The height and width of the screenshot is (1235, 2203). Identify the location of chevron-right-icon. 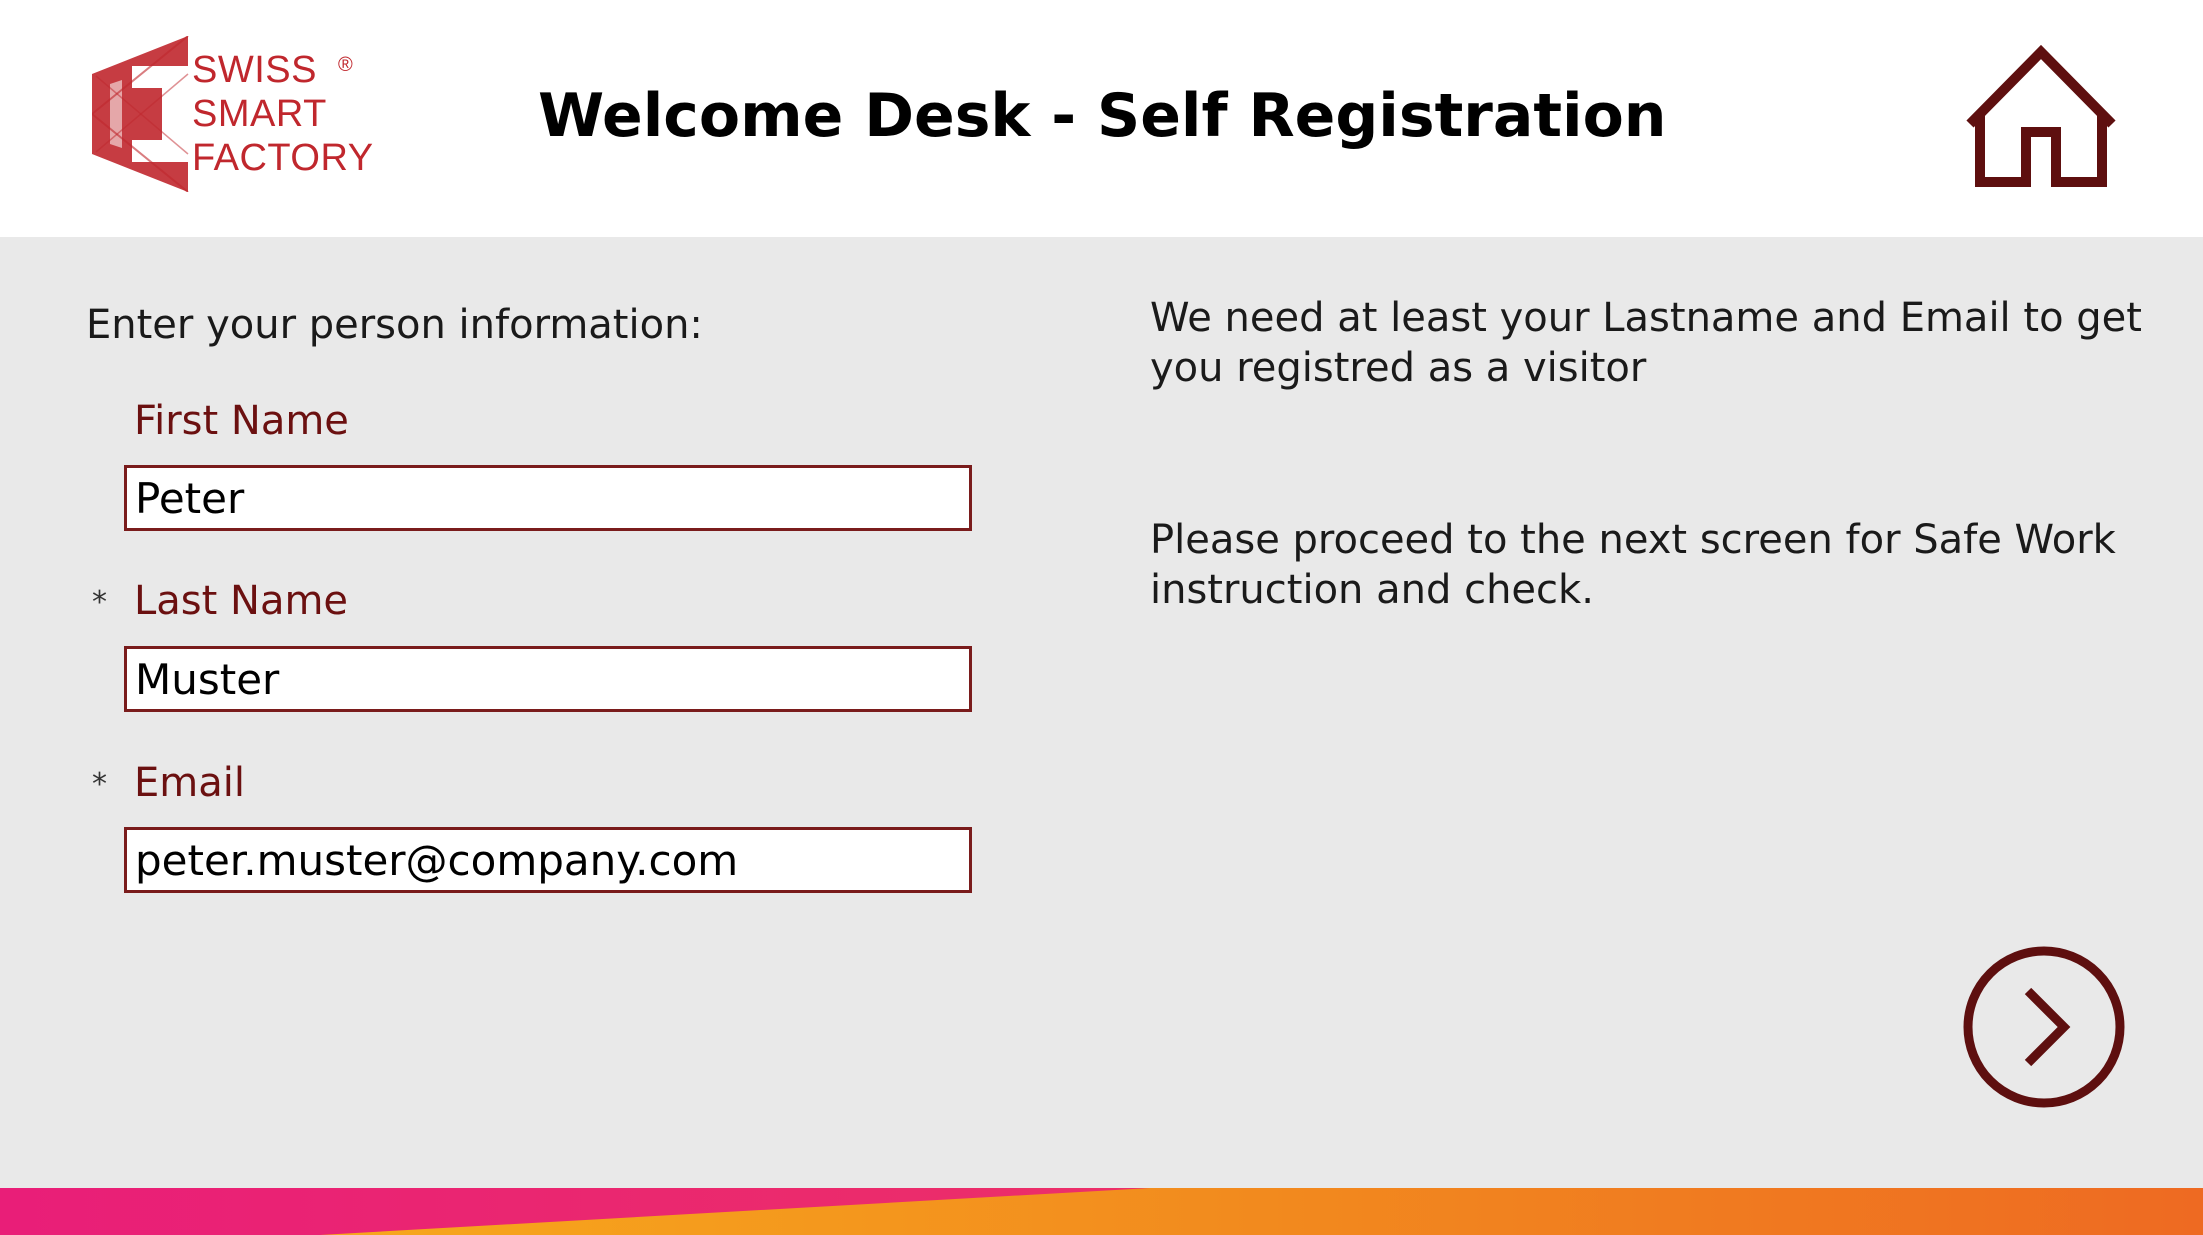
(2044, 1027).